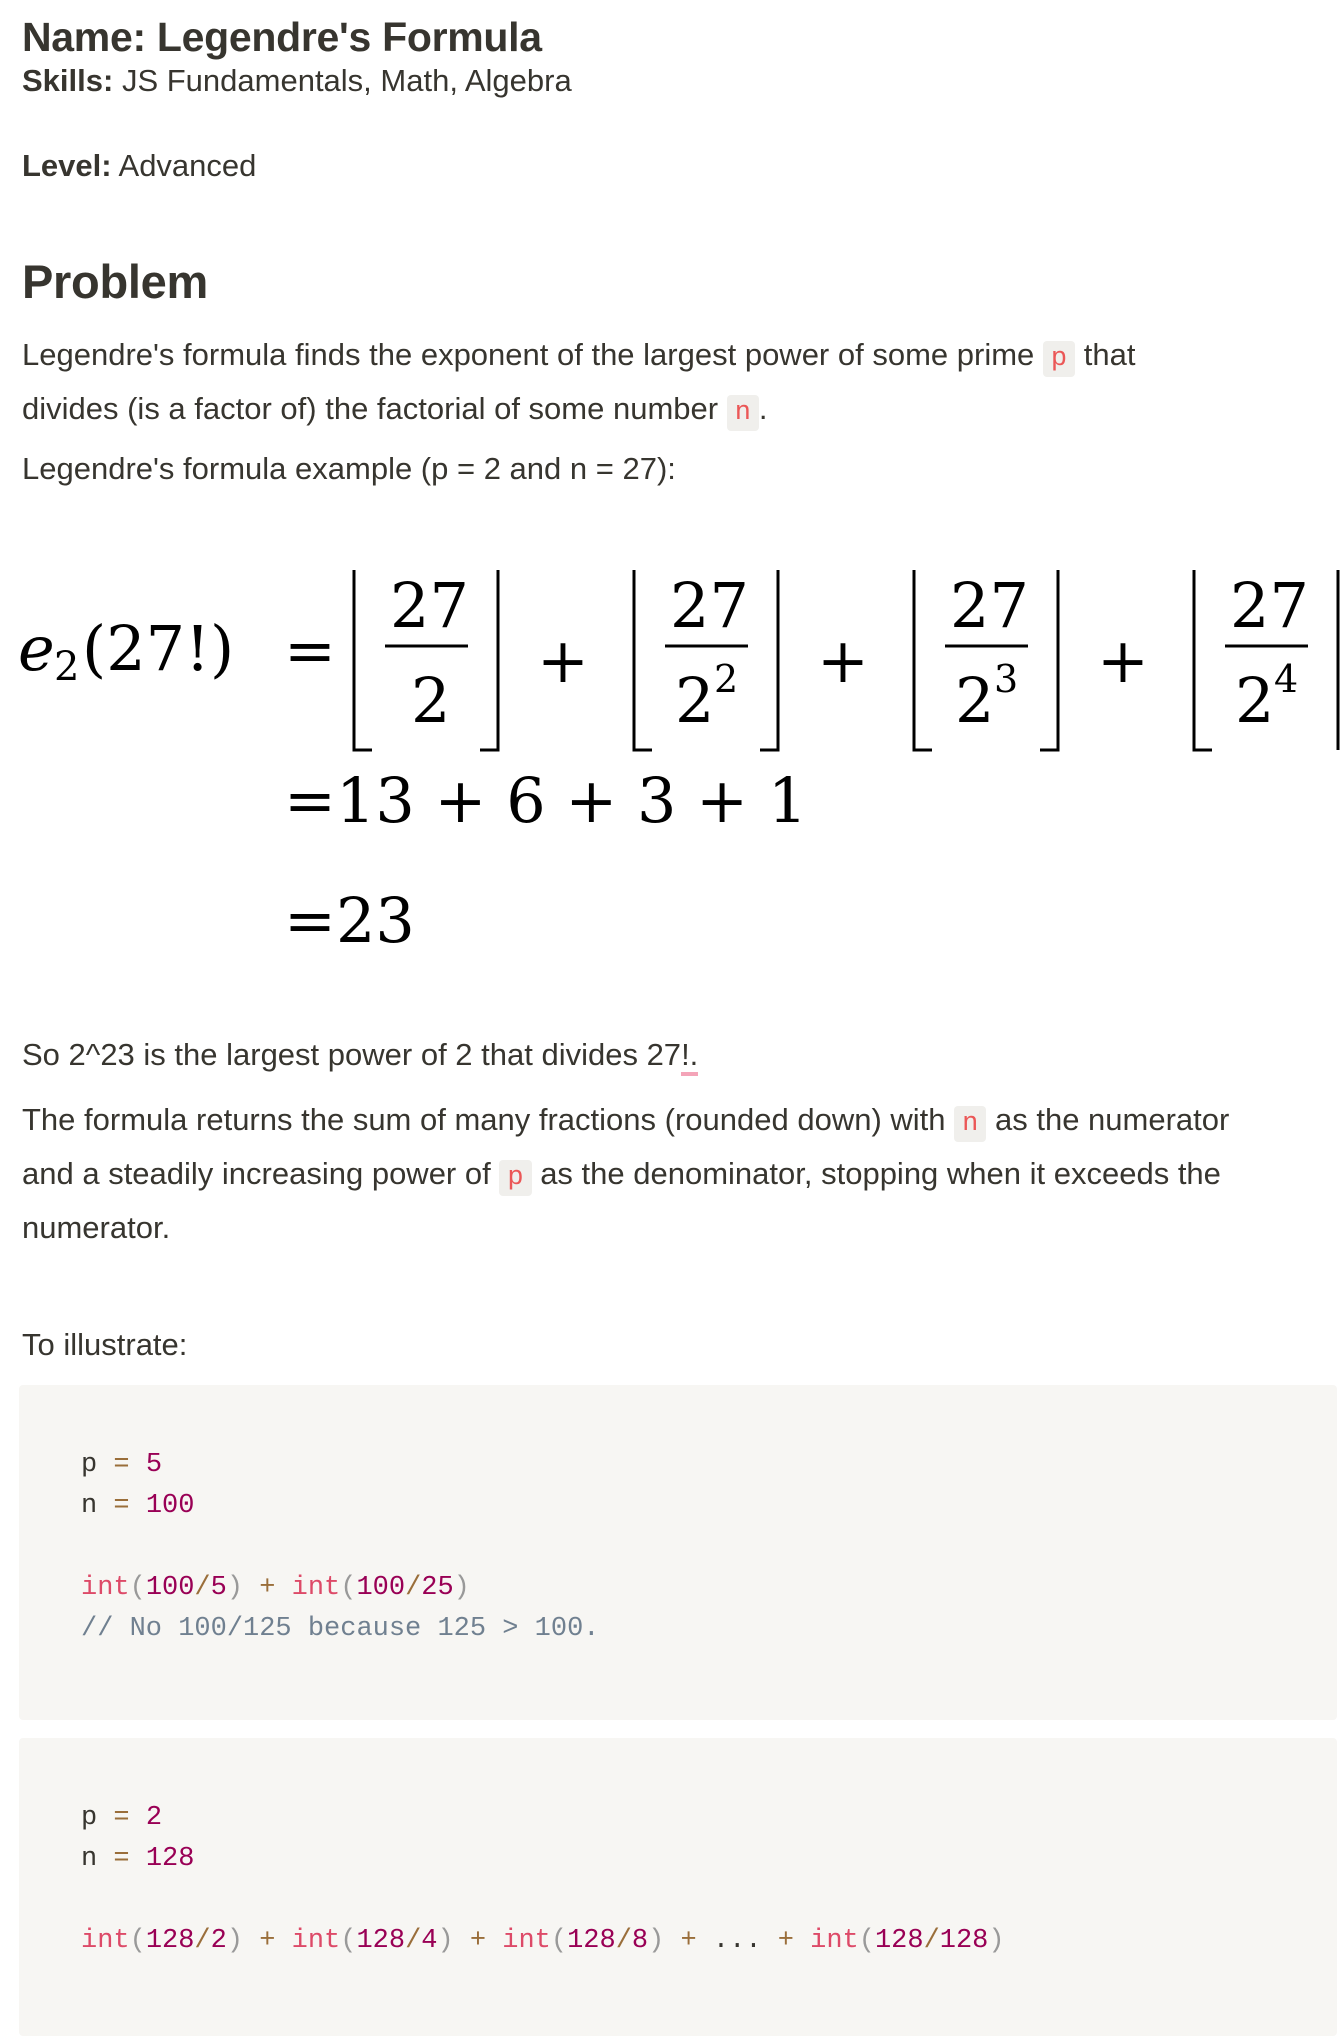  Describe the element at coordinates (138, 1859) in the screenshot. I see `code-line: n = 128` at that location.